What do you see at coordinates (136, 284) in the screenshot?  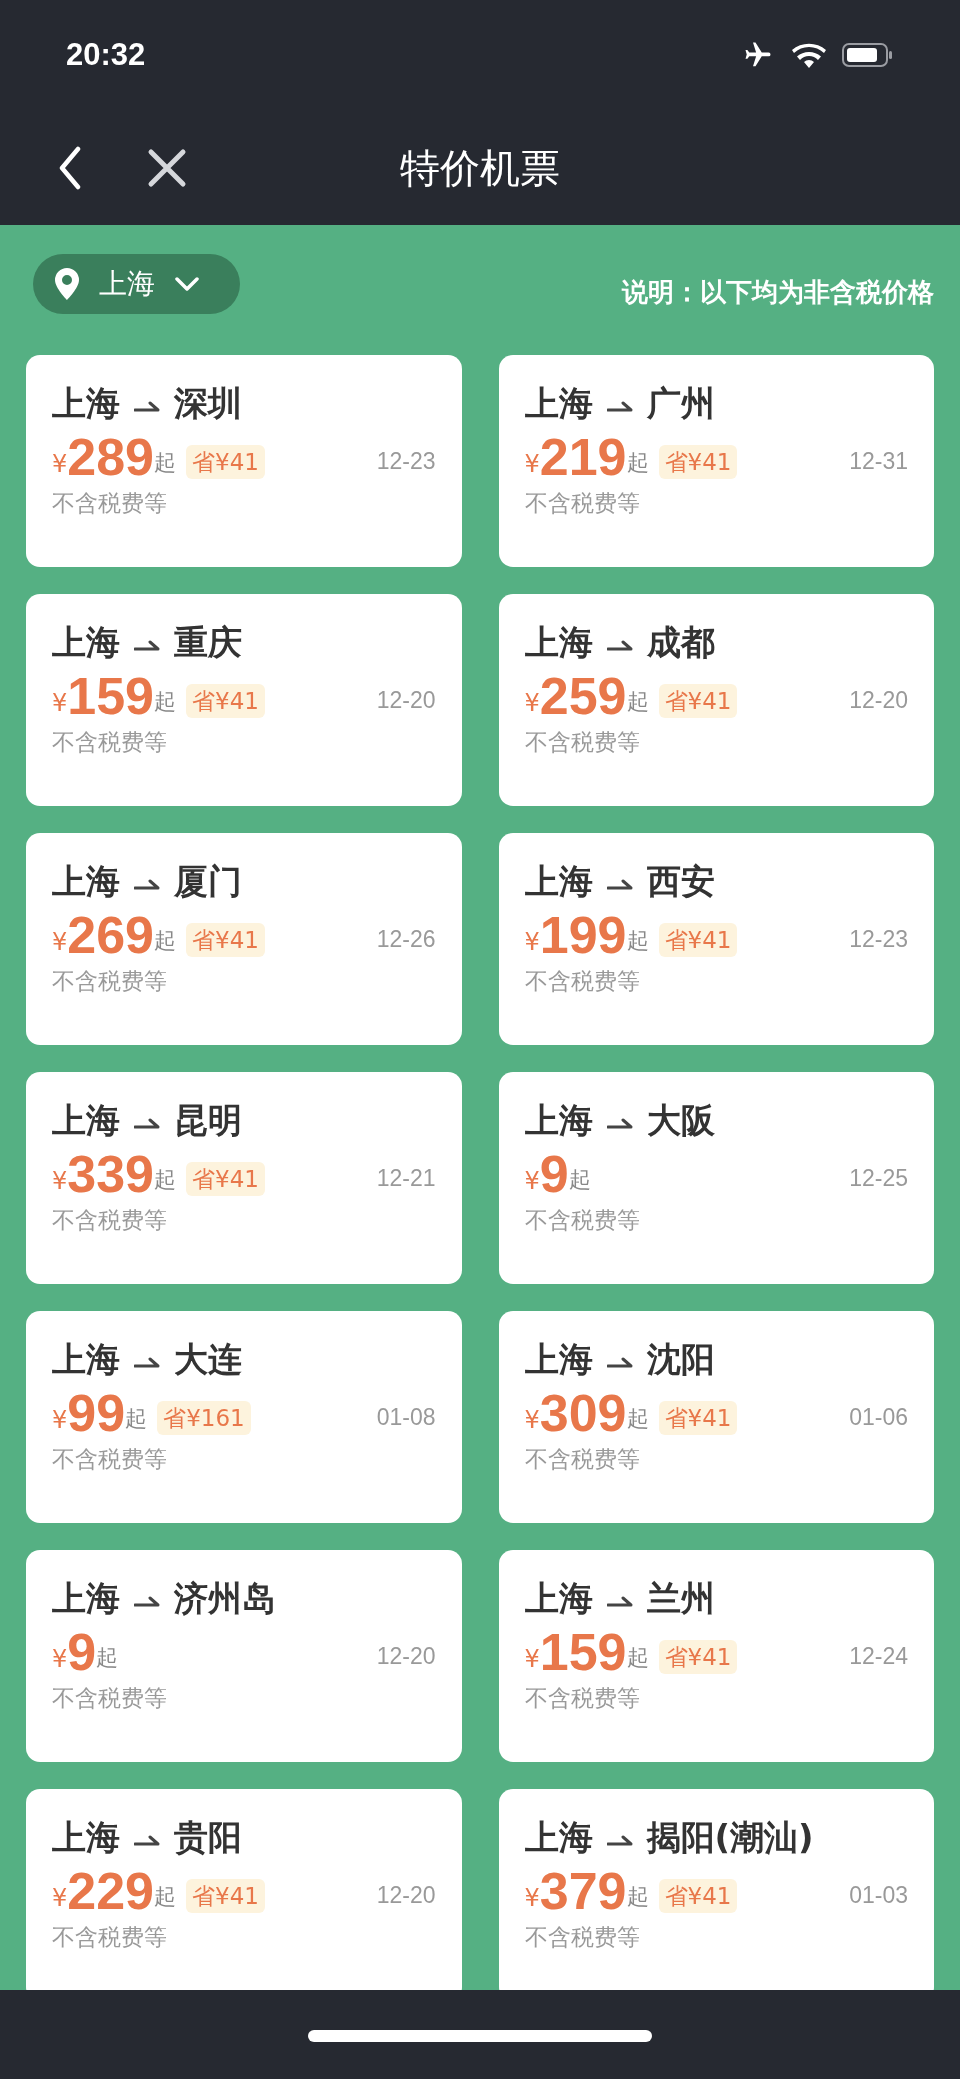 I see `city-selector: 上海` at bounding box center [136, 284].